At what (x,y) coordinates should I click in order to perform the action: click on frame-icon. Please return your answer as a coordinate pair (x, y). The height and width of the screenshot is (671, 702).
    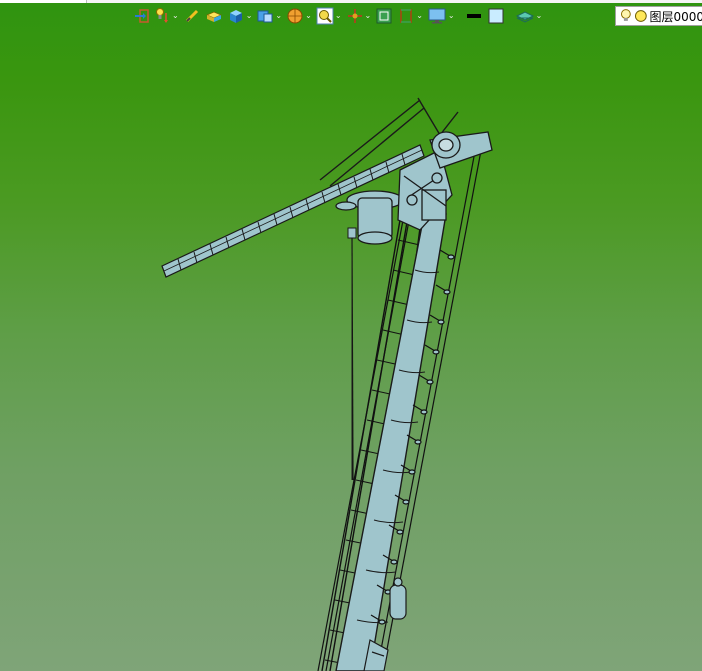
    Looking at the image, I should click on (384, 16).